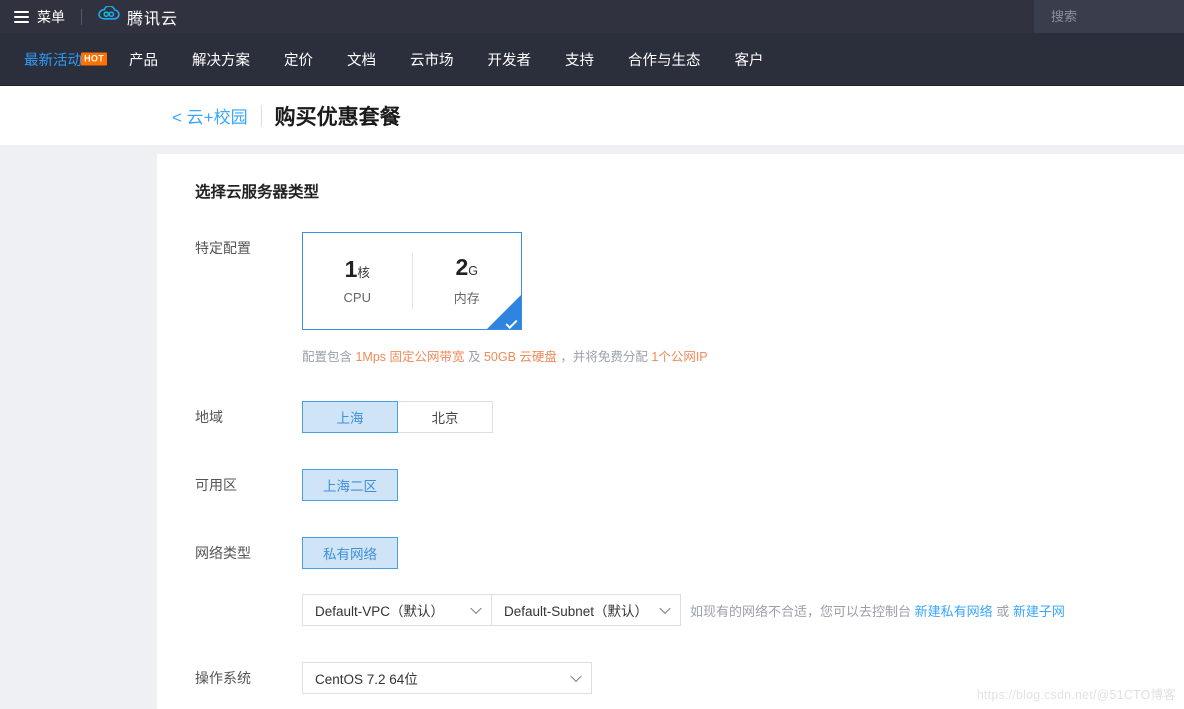  What do you see at coordinates (261, 115) in the screenshot?
I see `header-separator` at bounding box center [261, 115].